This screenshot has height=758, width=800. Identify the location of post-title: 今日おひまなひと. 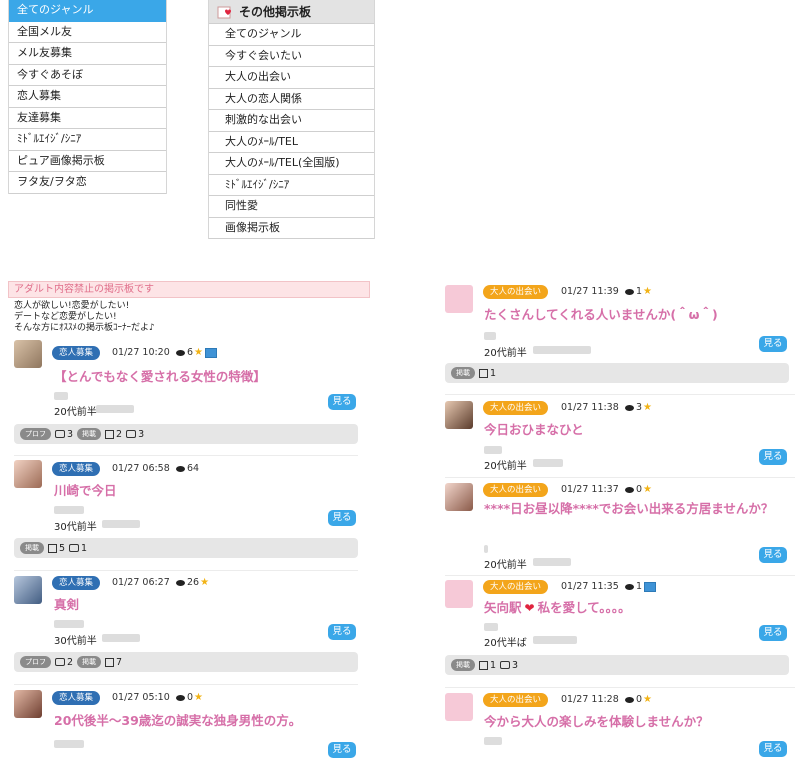
(636, 428).